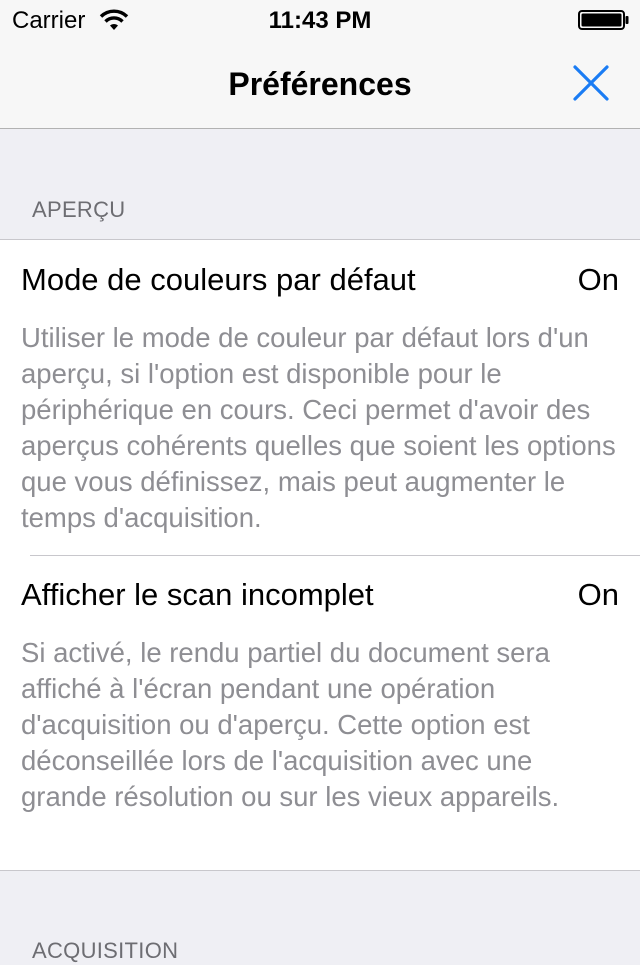 The image size is (640, 965). I want to click on close-button, so click(591, 83).